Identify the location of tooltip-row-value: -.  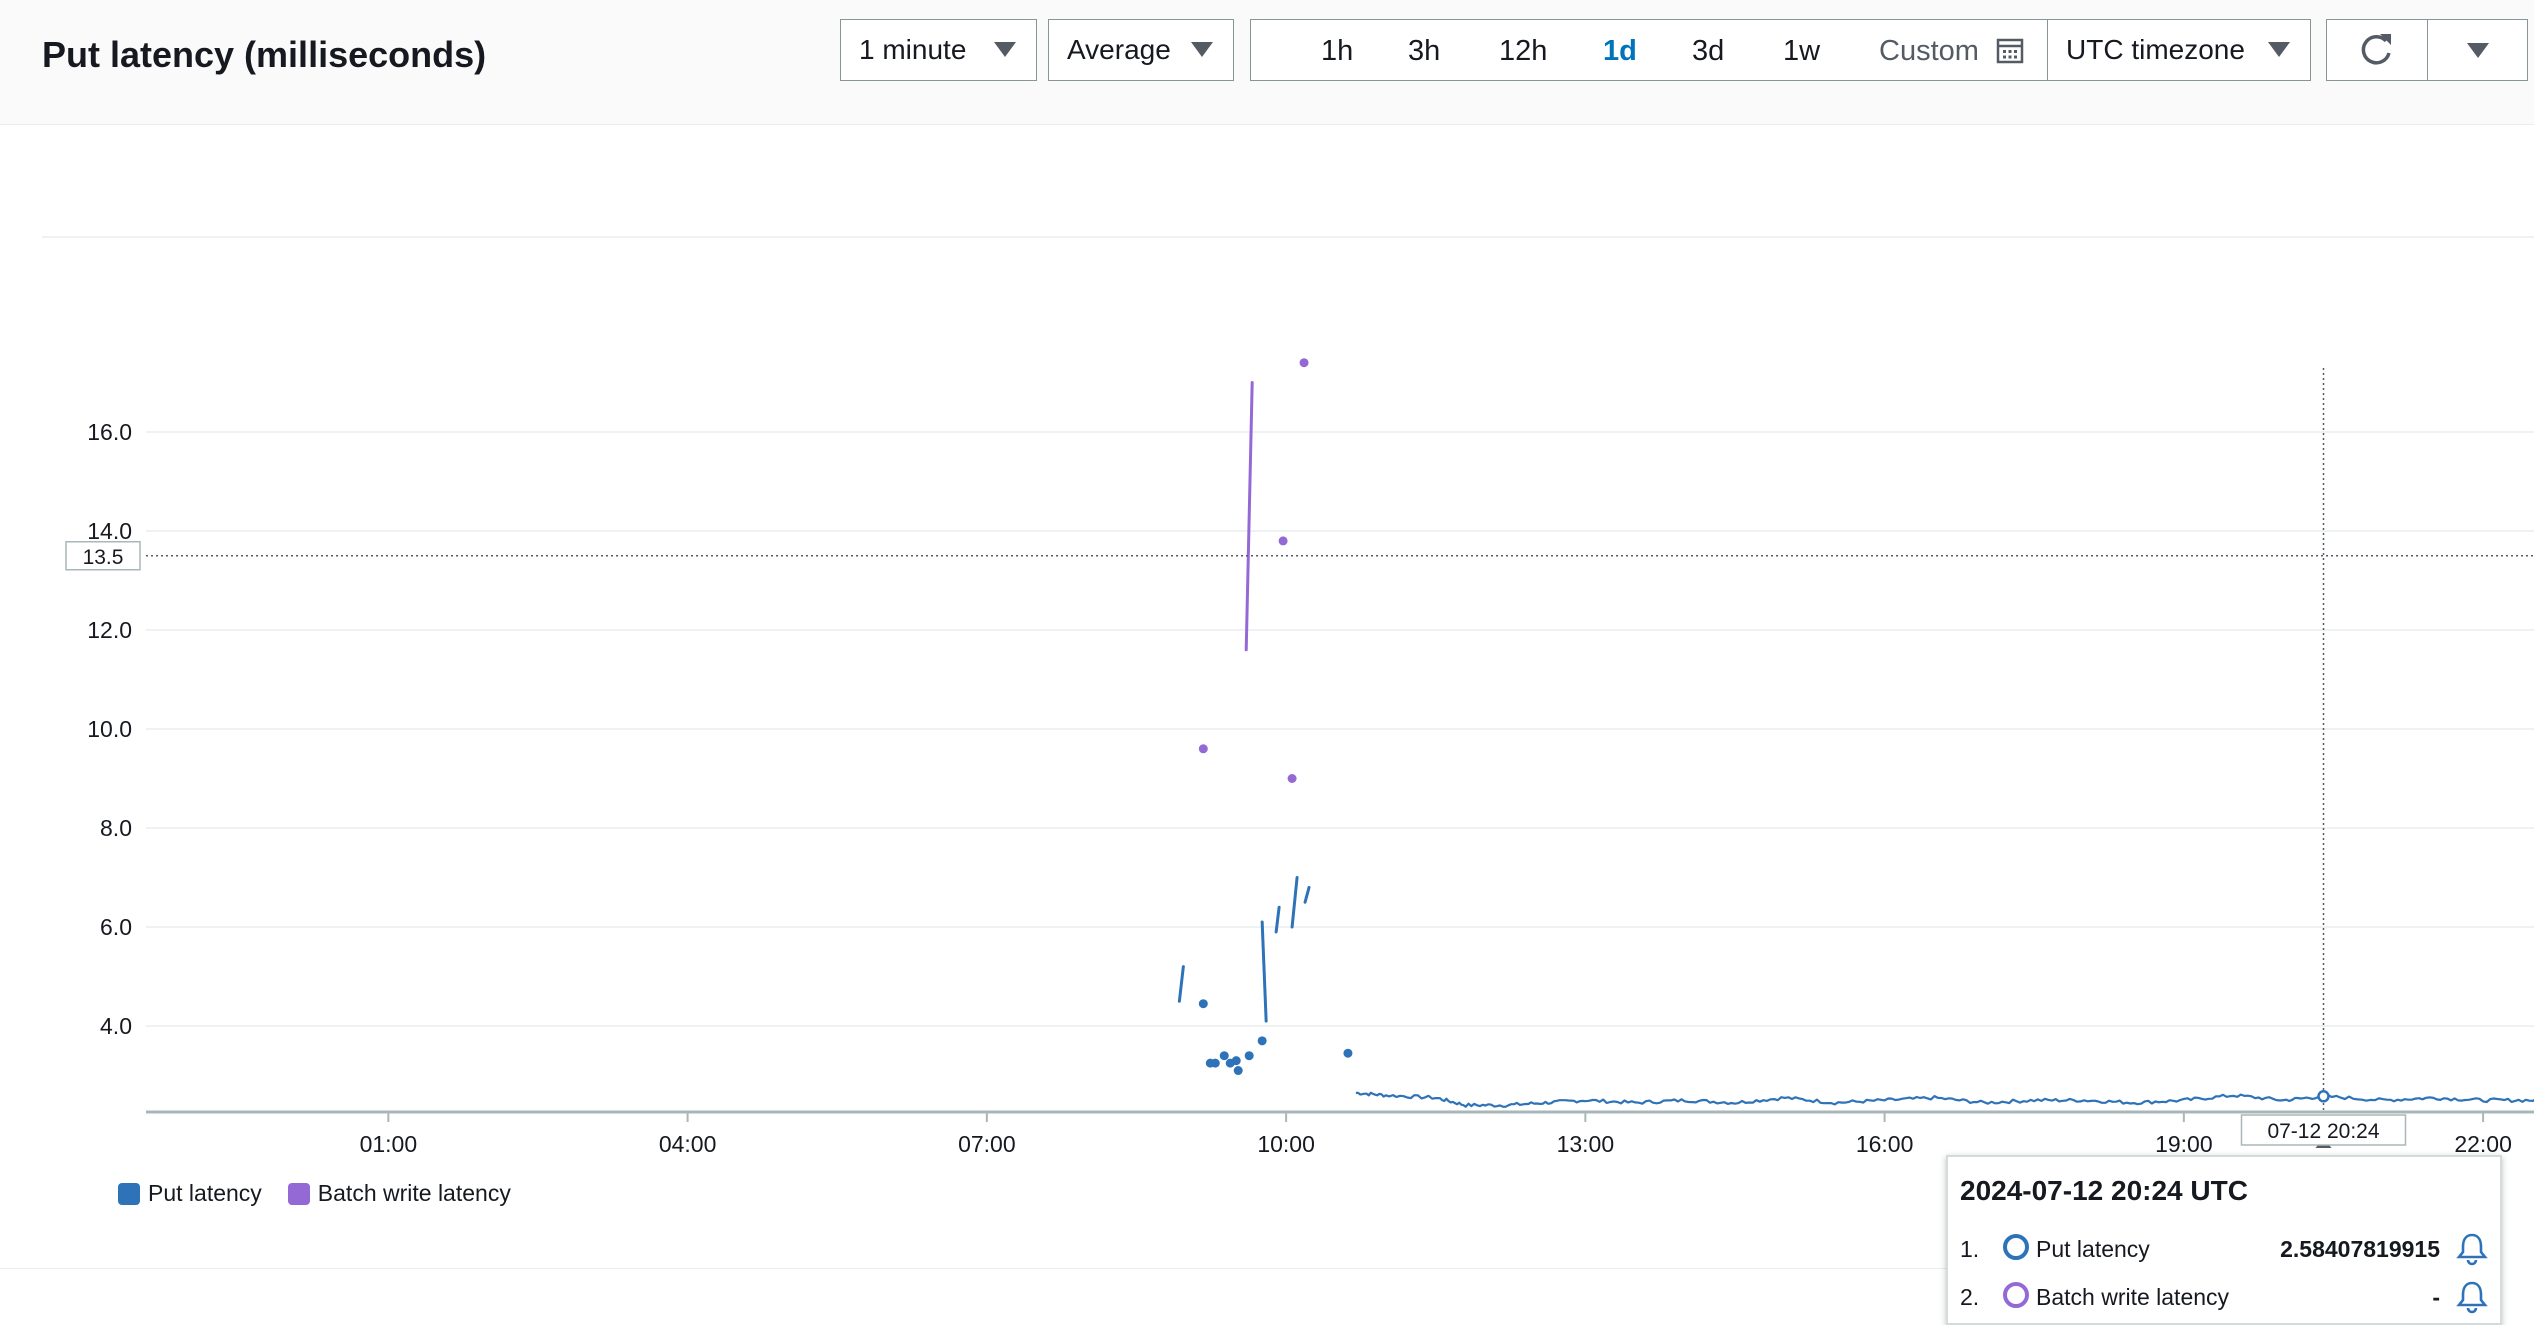
(2436, 1297).